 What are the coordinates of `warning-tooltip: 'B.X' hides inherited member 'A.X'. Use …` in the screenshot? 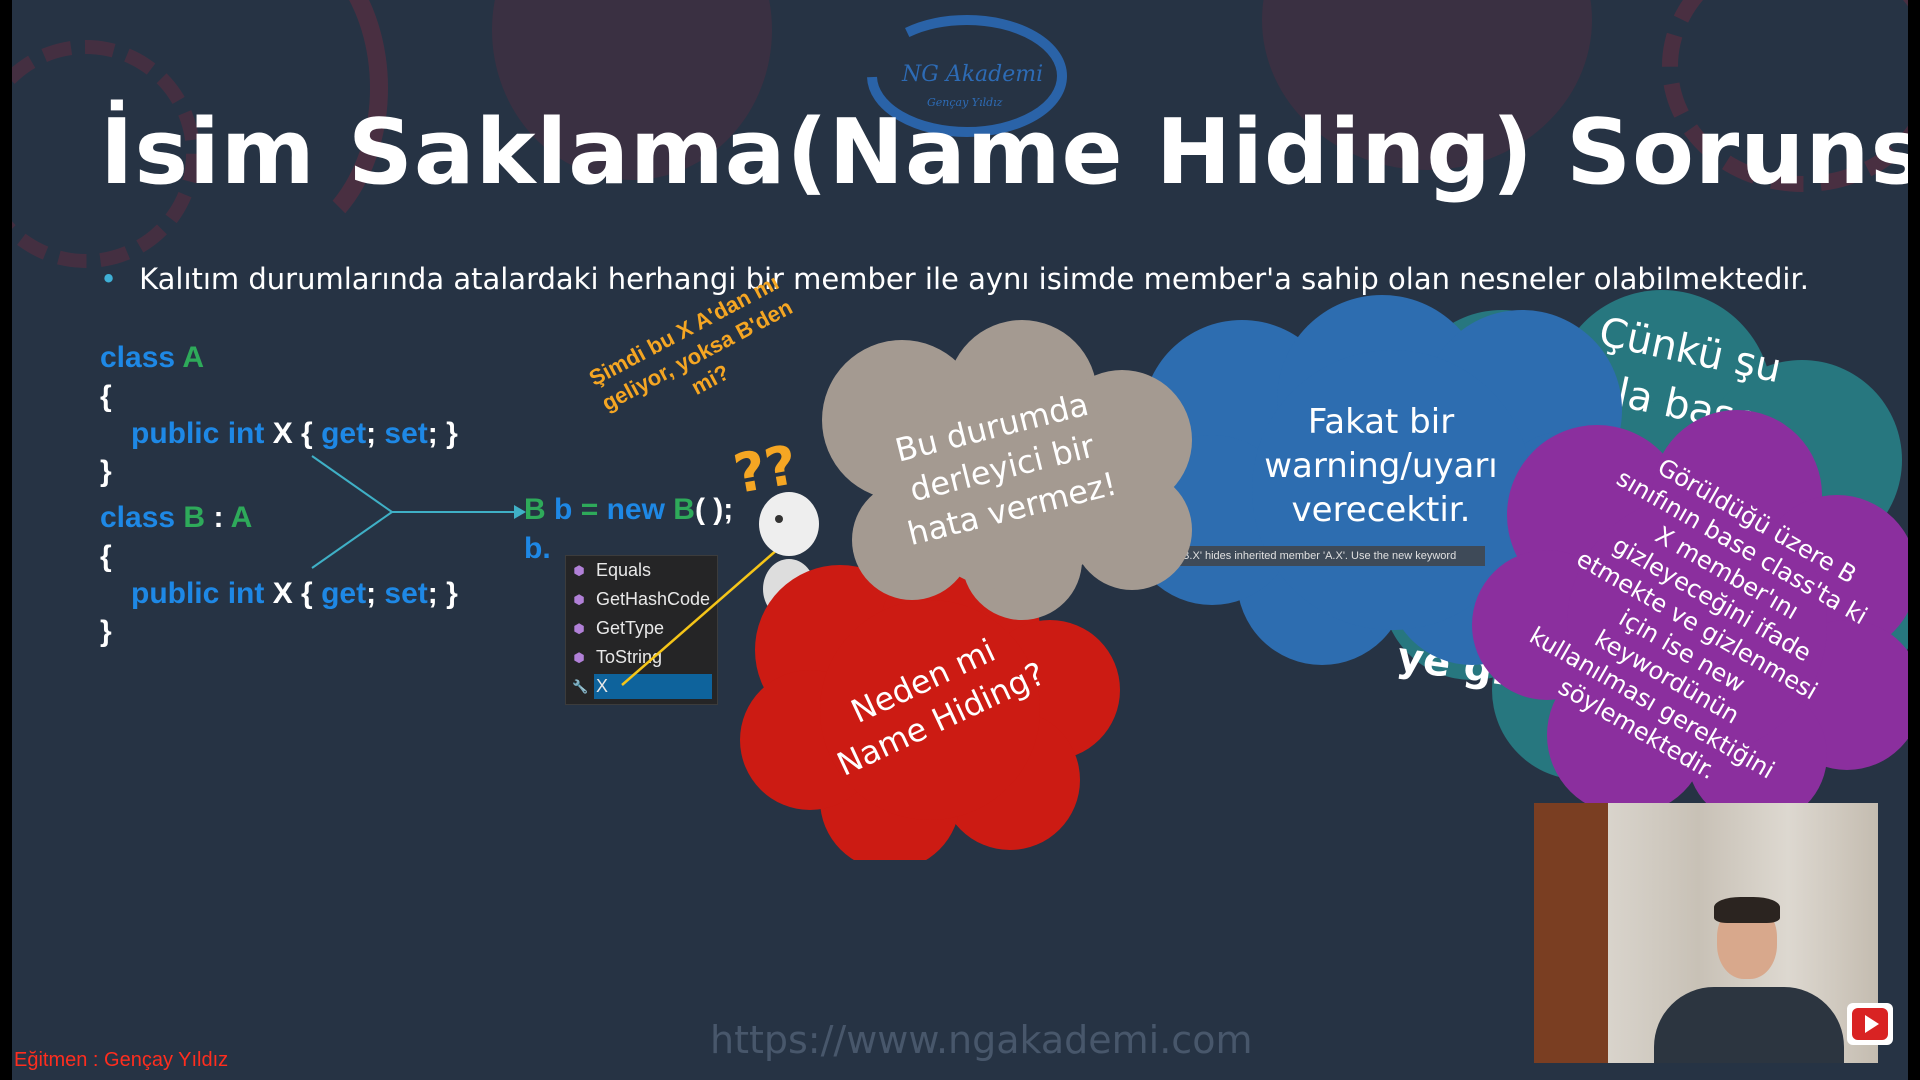 It's located at (1330, 556).